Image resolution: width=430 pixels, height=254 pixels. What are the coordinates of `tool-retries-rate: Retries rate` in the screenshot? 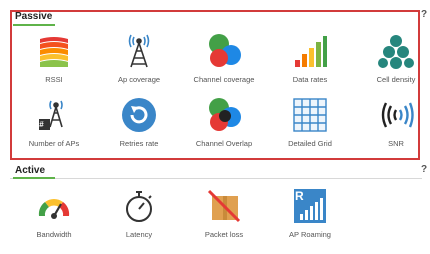 It's located at (139, 128).